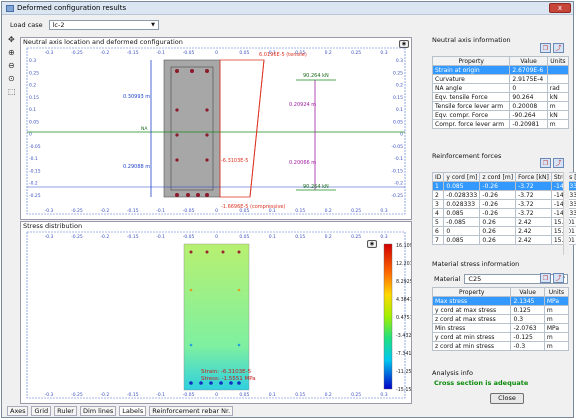 The height and width of the screenshot is (420, 576). What do you see at coordinates (397, 147) in the screenshot?
I see `y-tick-label: -0.05` at bounding box center [397, 147].